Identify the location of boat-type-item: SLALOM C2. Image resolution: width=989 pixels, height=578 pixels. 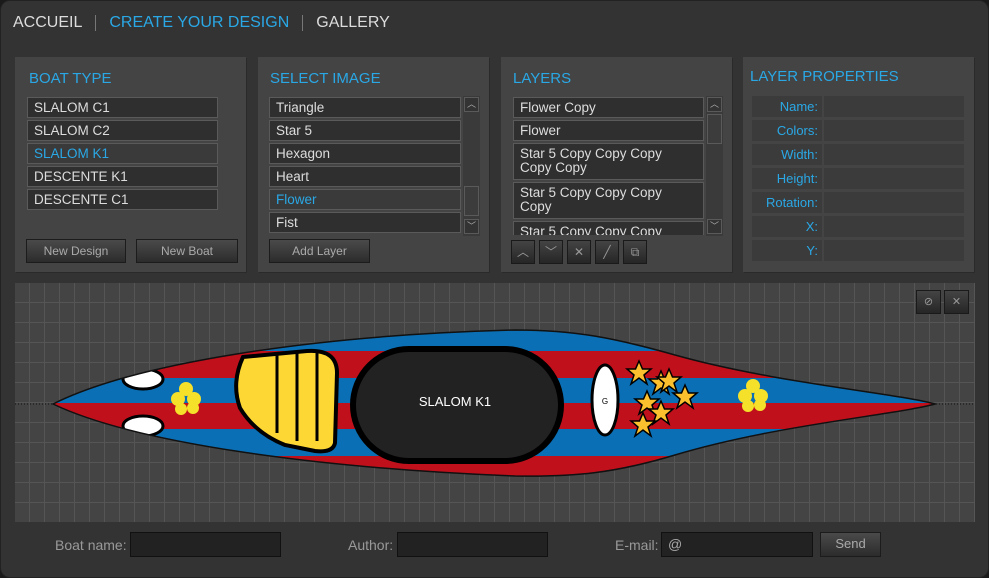
(122, 130).